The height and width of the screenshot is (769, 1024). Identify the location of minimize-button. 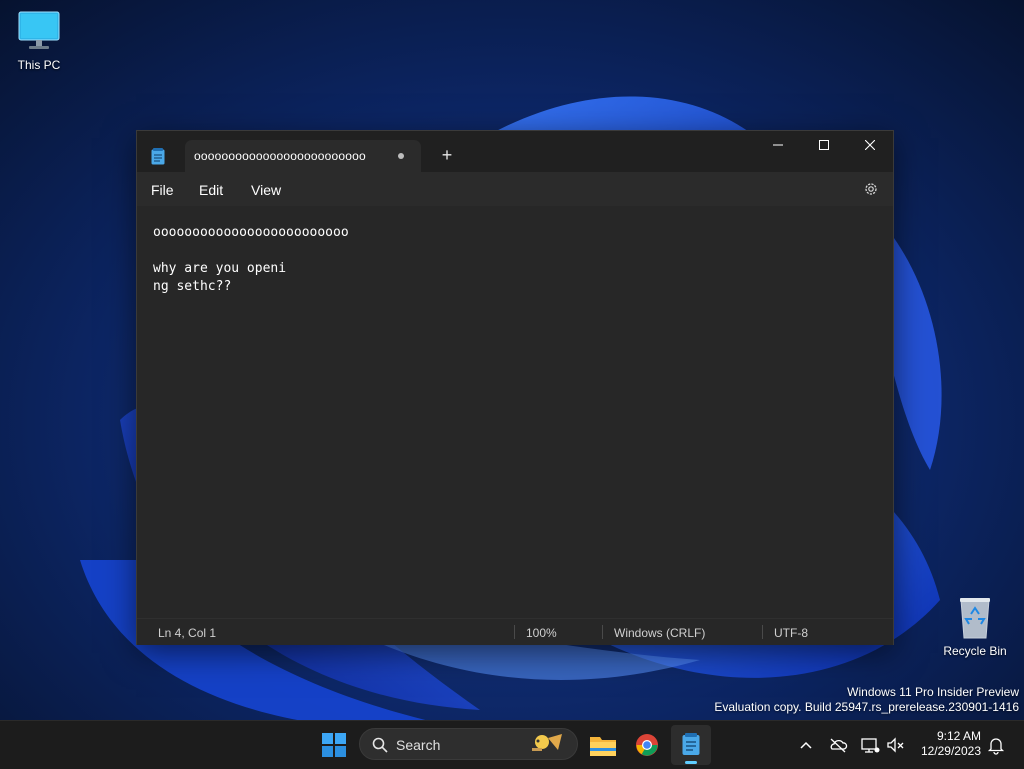
(778, 146).